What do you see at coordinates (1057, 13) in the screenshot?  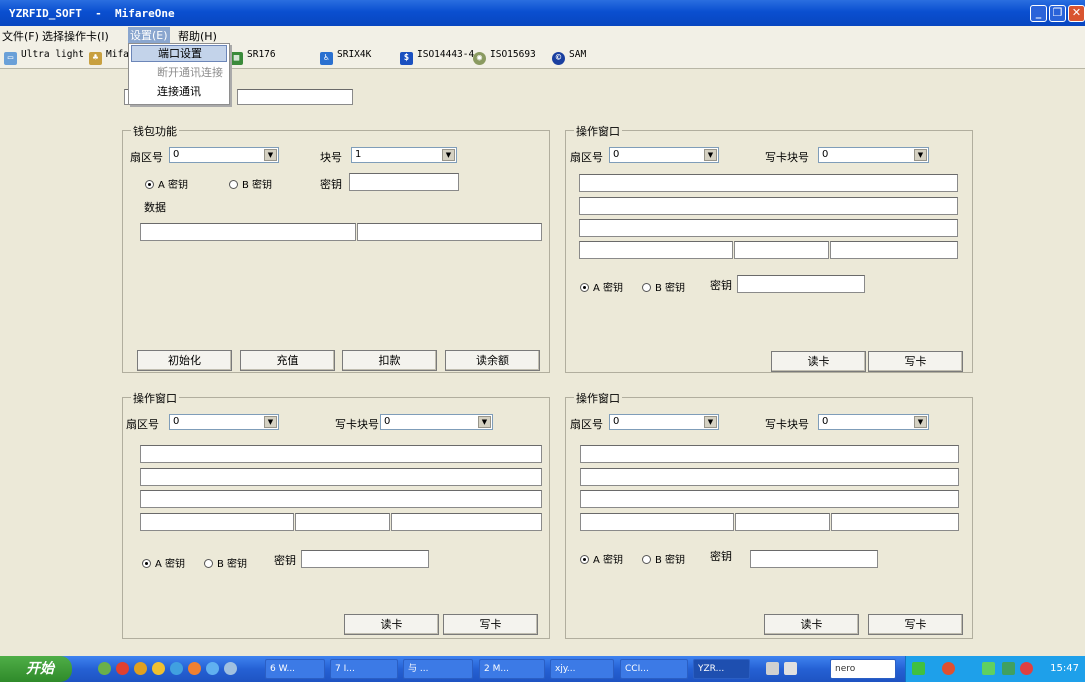 I see `maximize-button: ❐` at bounding box center [1057, 13].